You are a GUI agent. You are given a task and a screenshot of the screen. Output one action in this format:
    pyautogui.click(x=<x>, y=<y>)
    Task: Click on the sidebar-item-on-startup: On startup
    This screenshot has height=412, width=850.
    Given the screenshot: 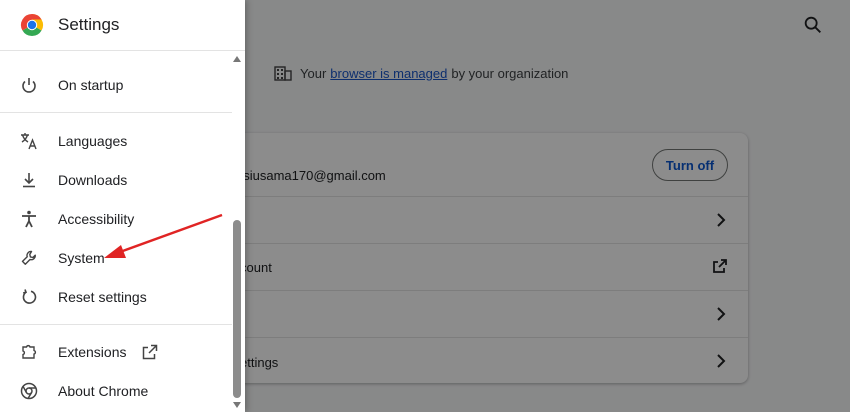 What is the action you would take?
    pyautogui.click(x=116, y=85)
    